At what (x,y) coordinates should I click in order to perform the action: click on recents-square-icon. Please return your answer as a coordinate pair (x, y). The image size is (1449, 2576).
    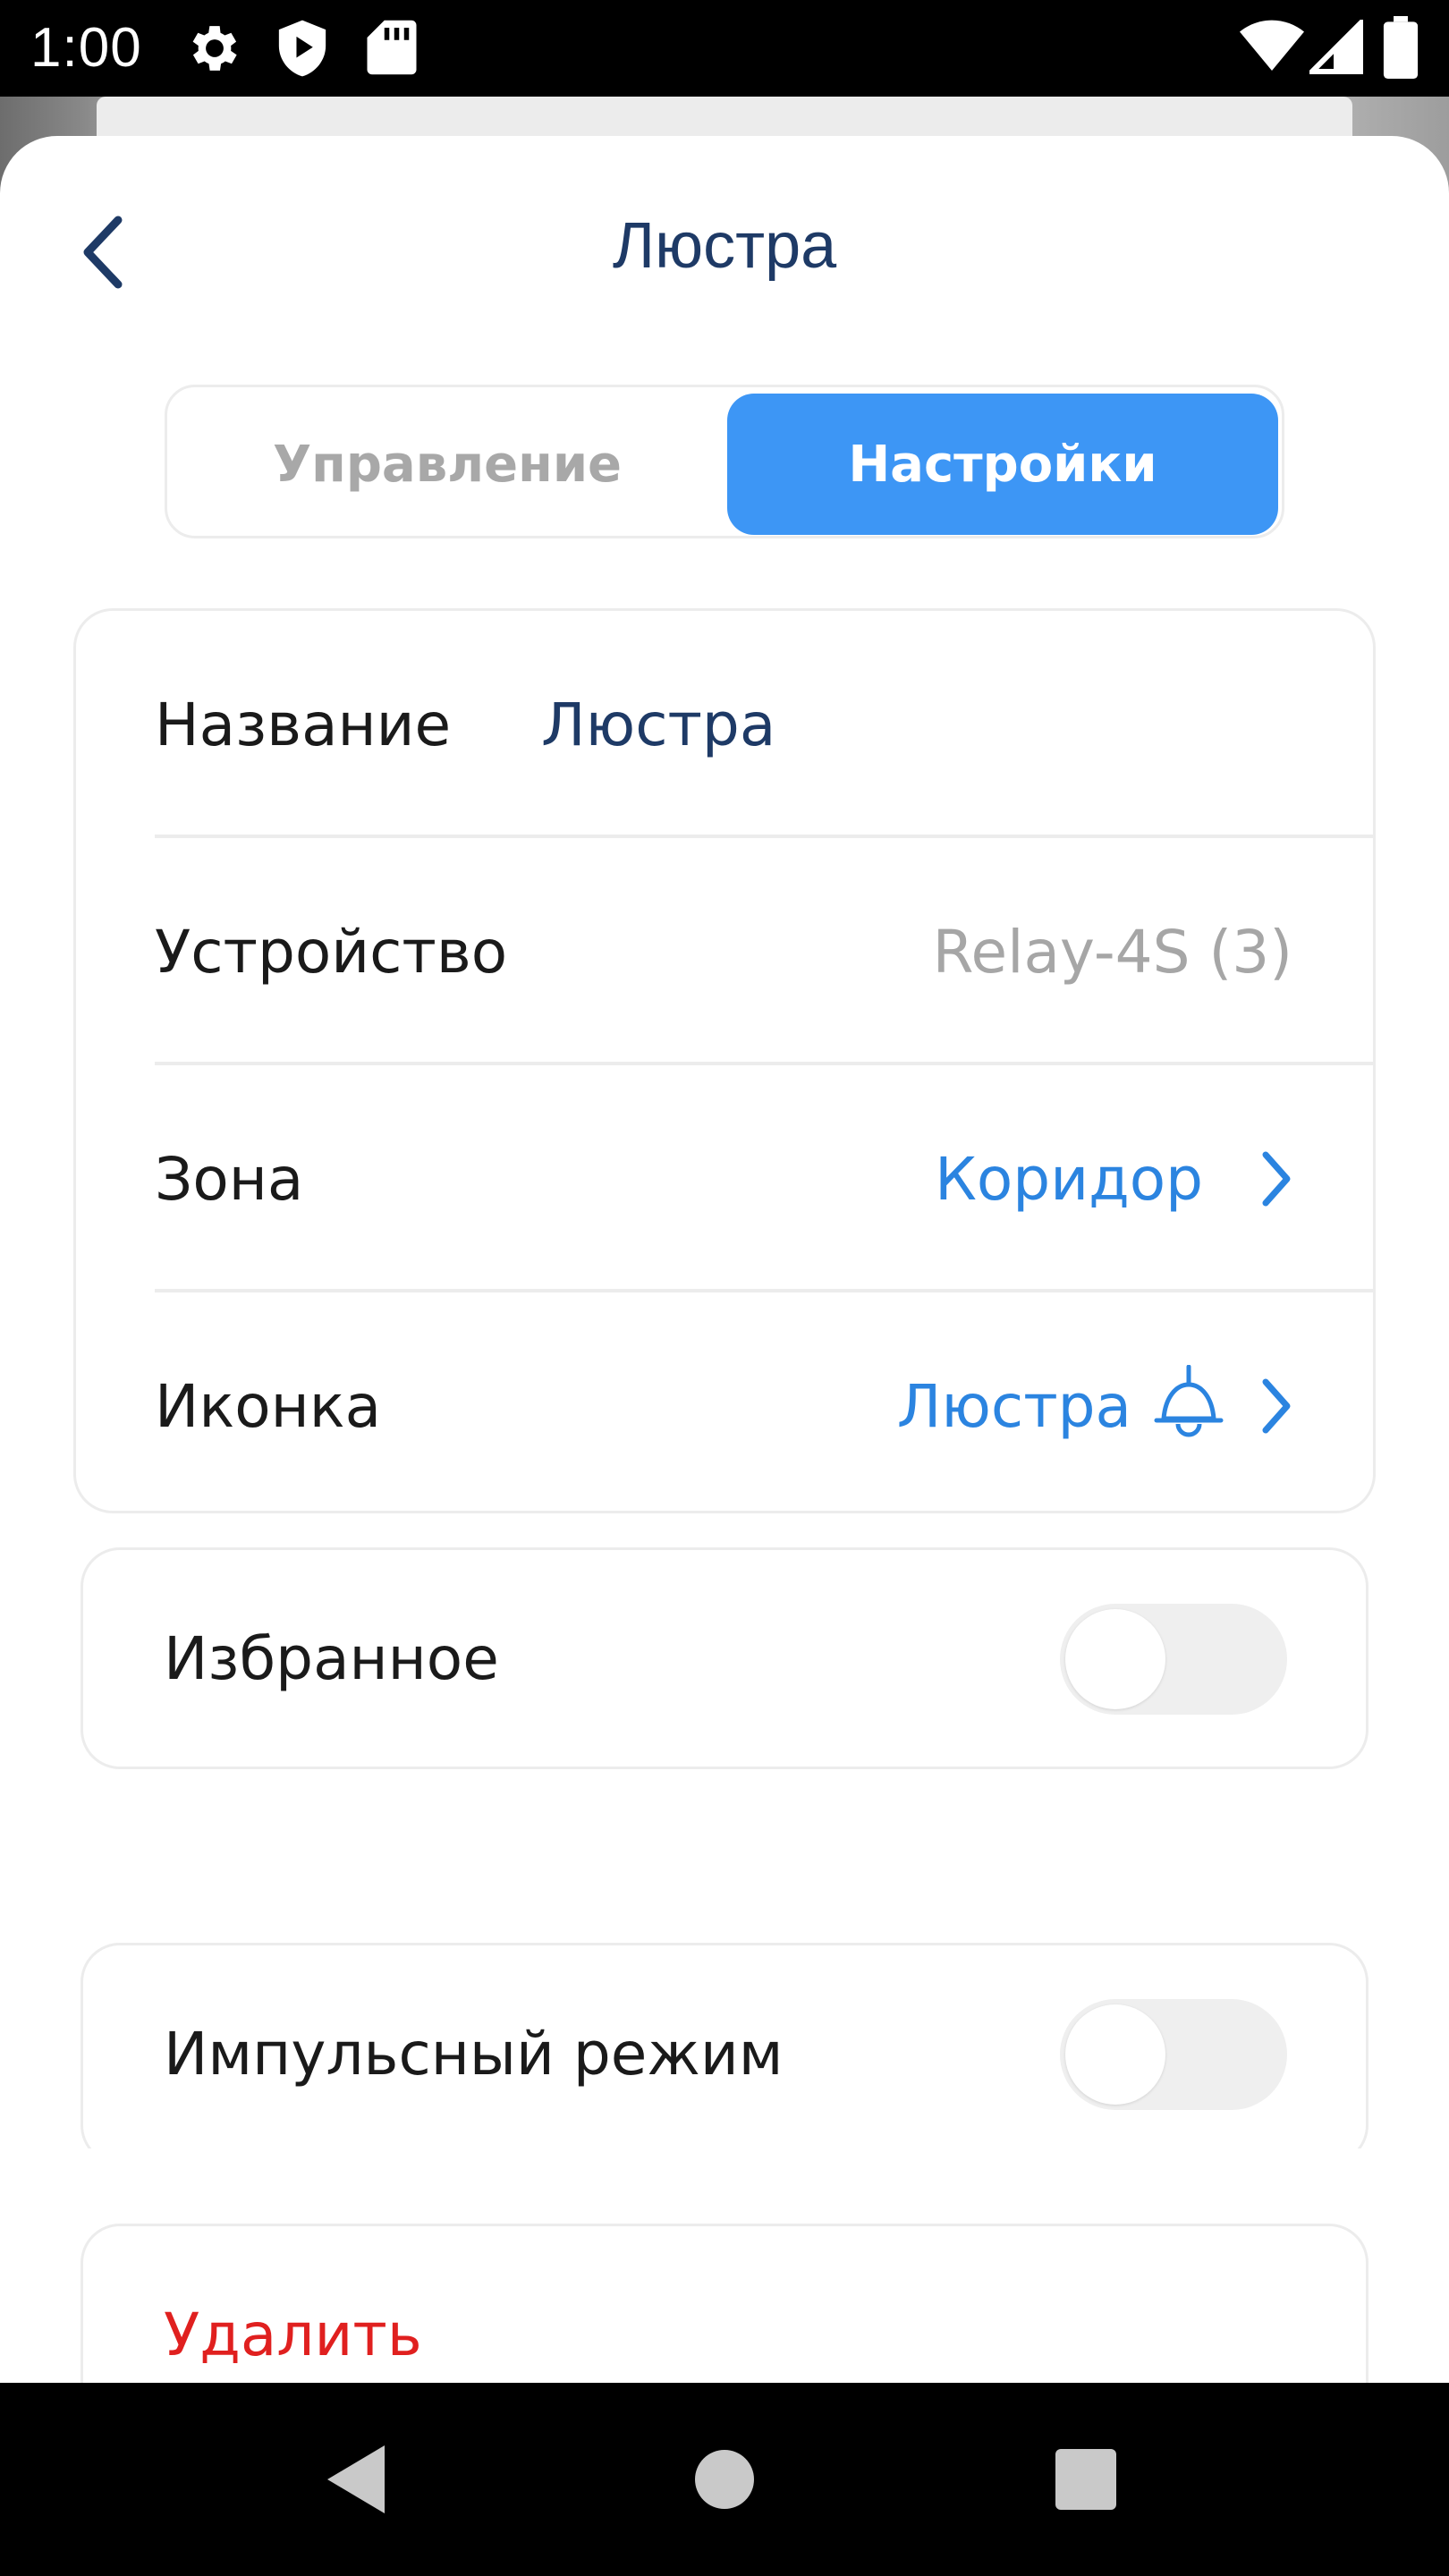
    Looking at the image, I should click on (1085, 2479).